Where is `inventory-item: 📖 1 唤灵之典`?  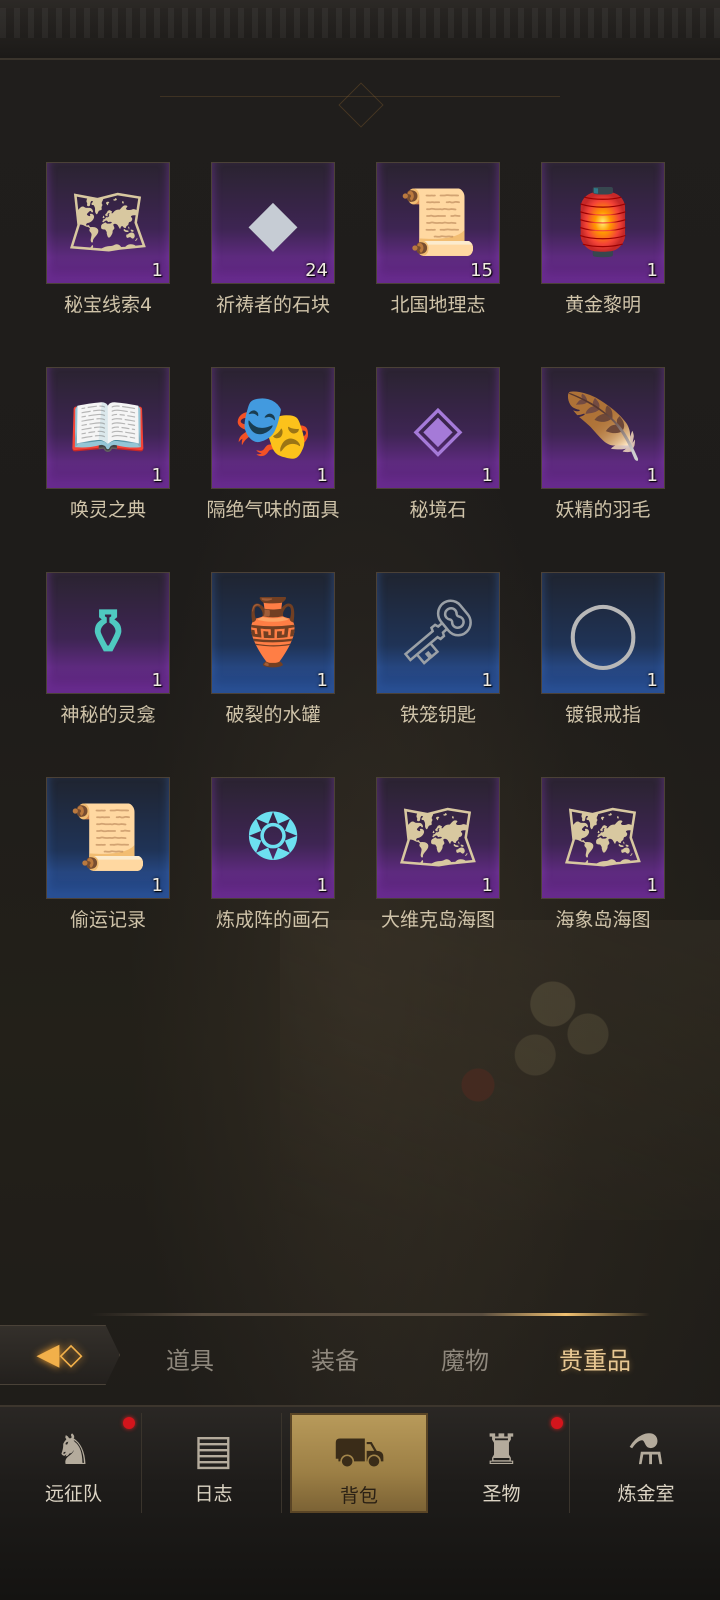
inventory-item: 📖 1 唤灵之典 is located at coordinates (108, 469).